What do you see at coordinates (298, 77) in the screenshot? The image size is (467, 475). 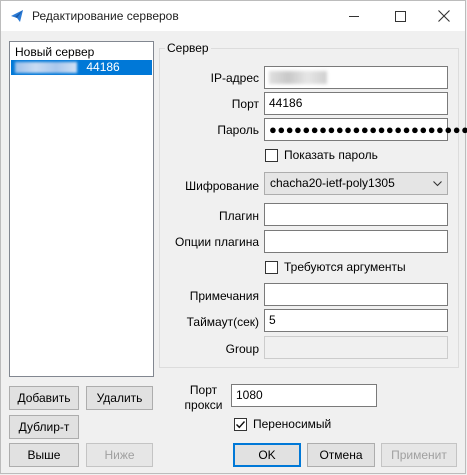 I see `redacted-ip` at bounding box center [298, 77].